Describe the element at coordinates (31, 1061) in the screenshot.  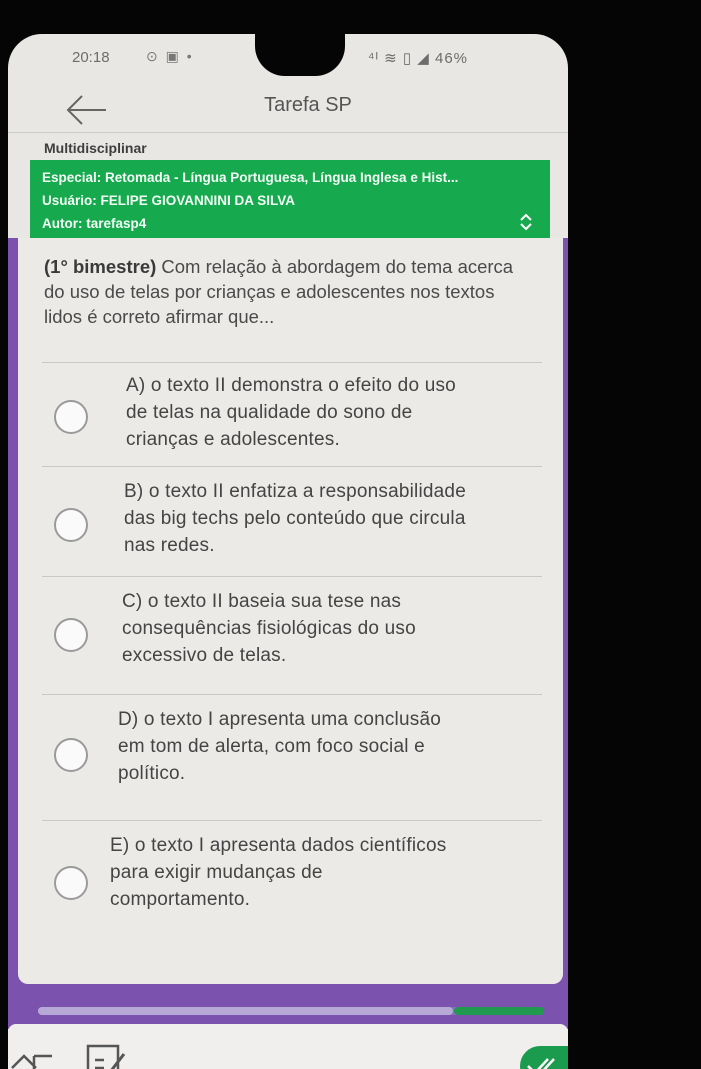
I see `return-arrow-icon` at that location.